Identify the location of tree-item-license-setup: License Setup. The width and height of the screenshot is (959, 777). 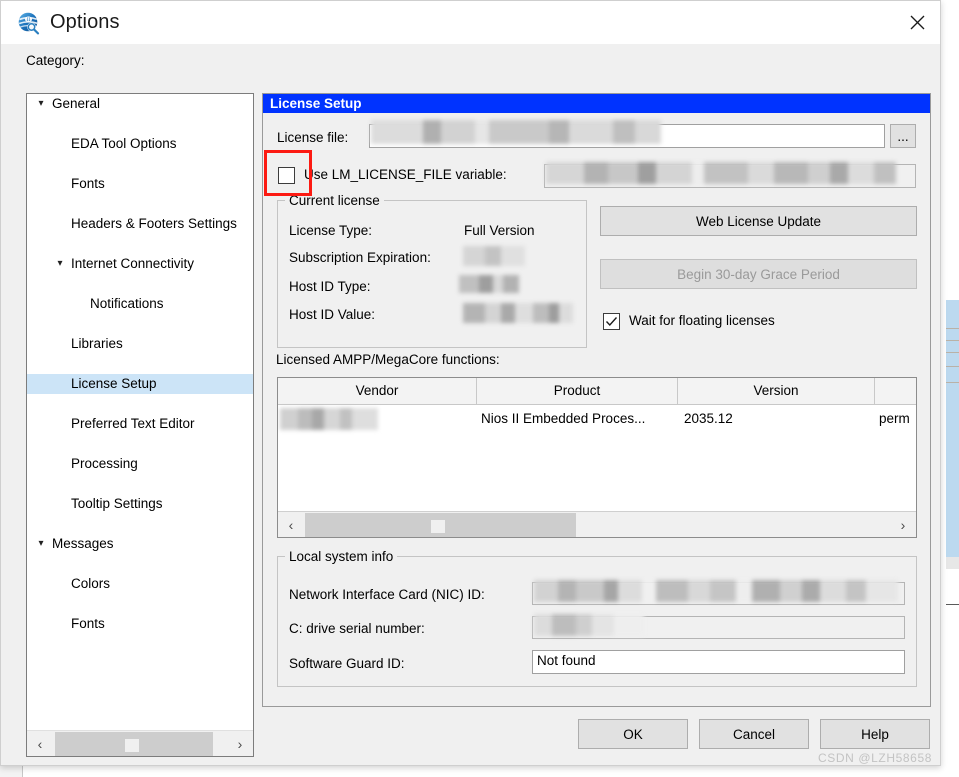
(140, 384).